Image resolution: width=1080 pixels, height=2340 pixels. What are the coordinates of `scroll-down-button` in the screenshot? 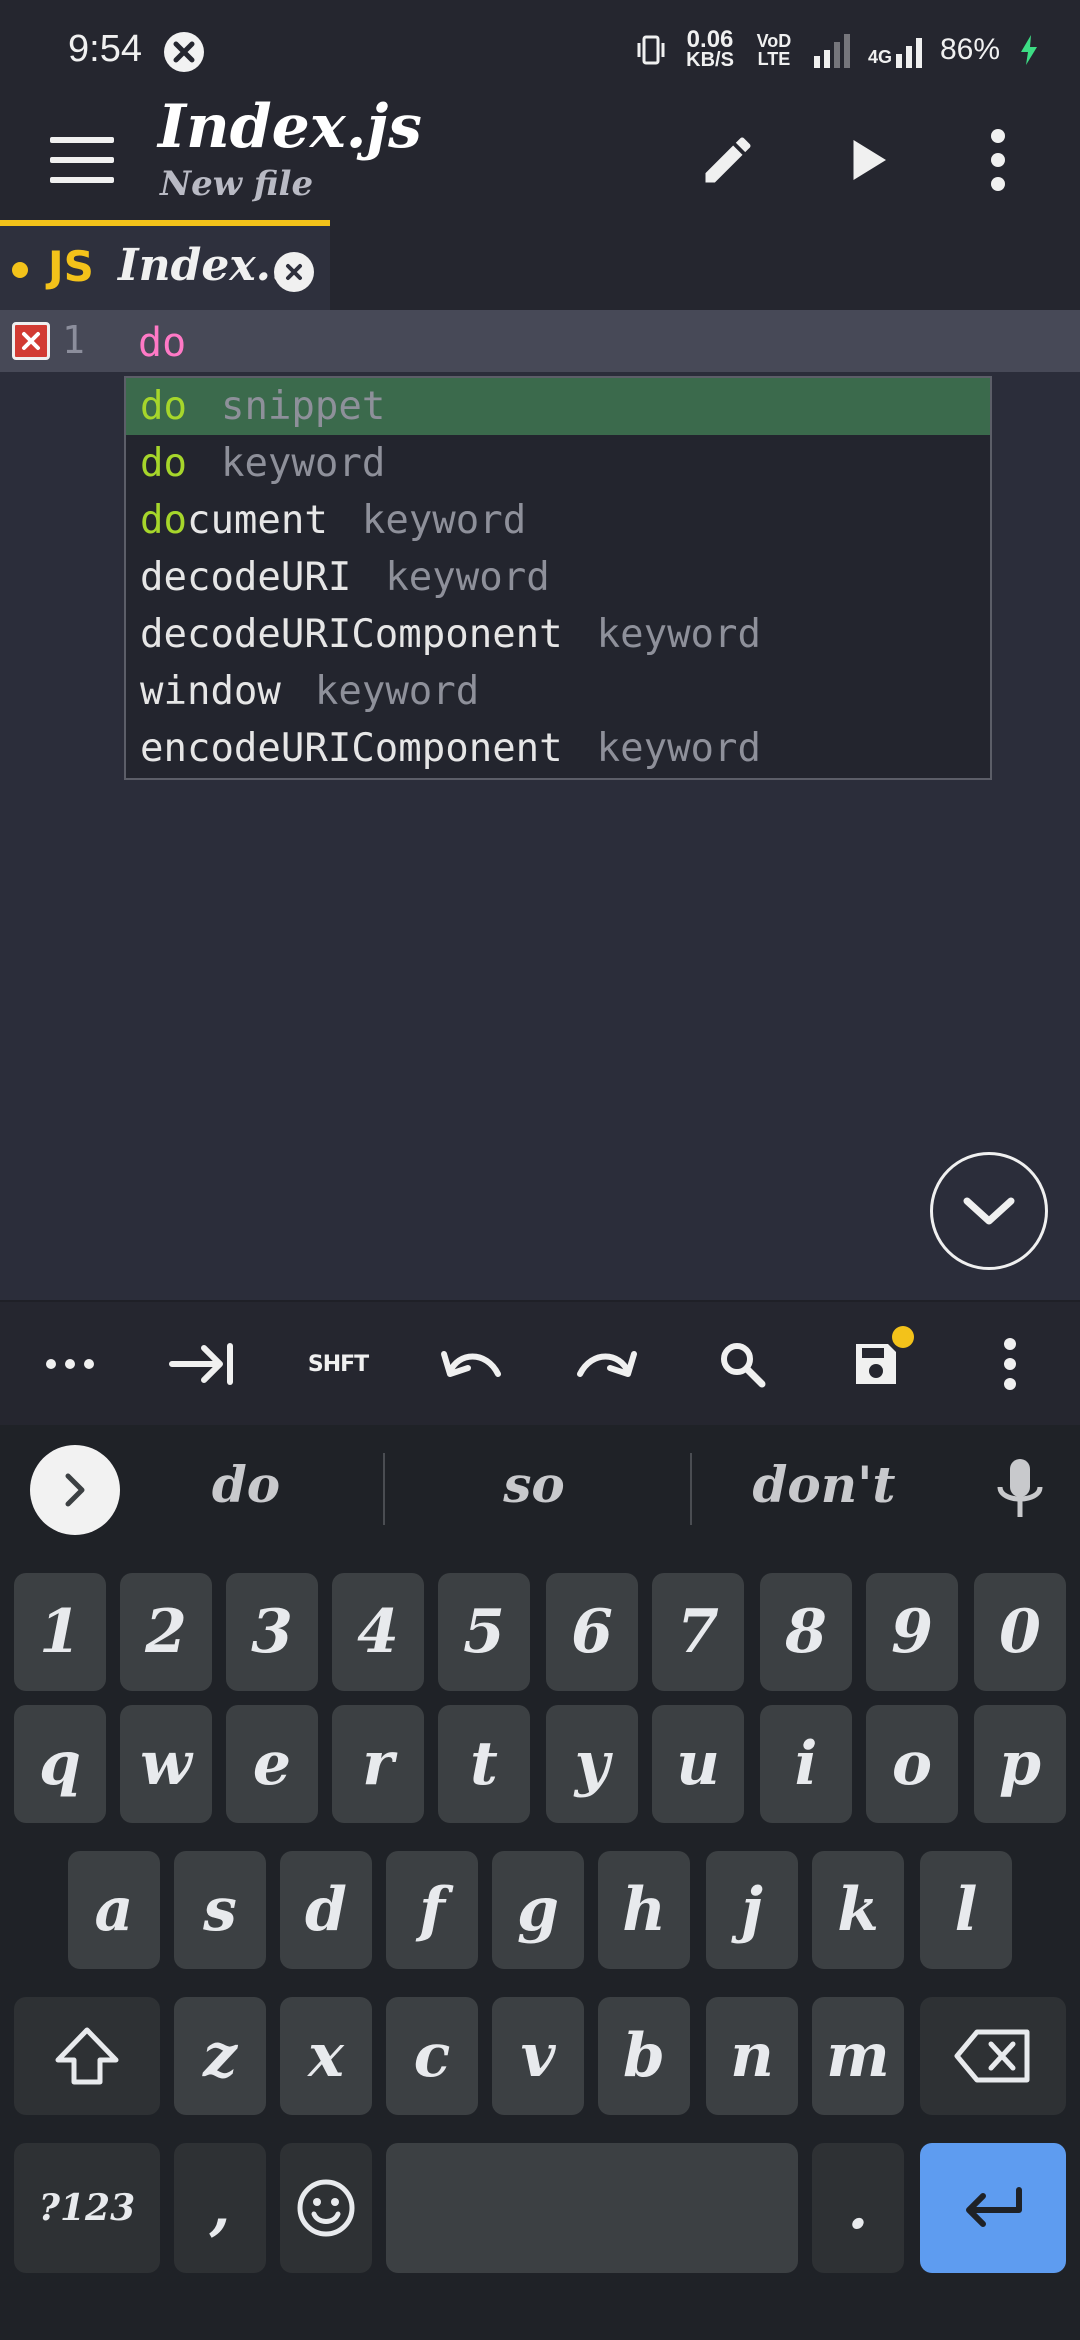 It's located at (989, 1211).